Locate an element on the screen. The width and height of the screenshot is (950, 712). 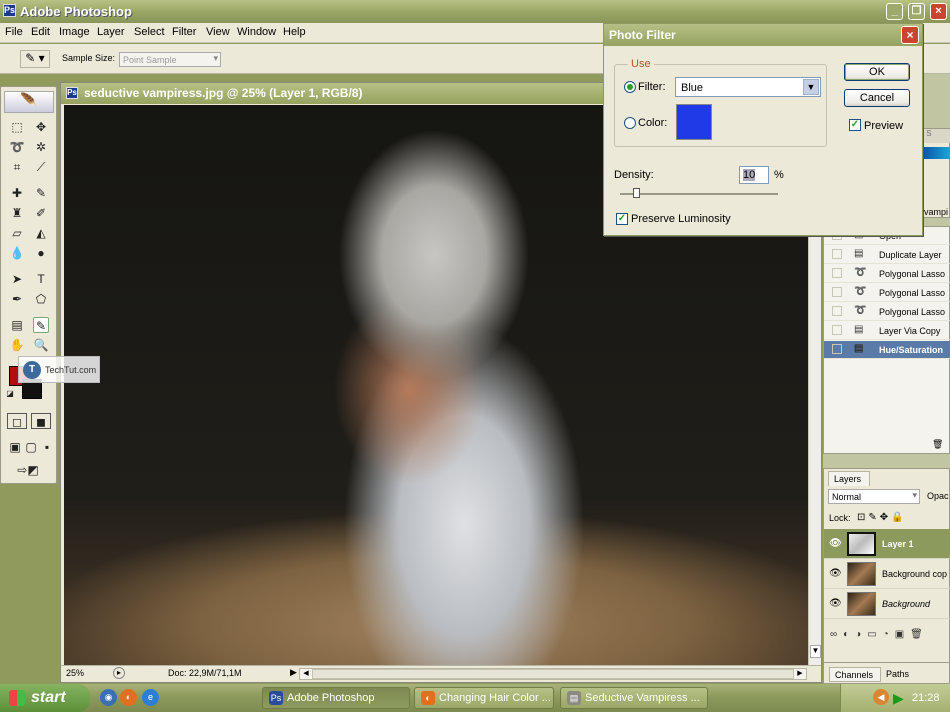
blend-mode-select: Normal ▾ is located at coordinates (874, 496).